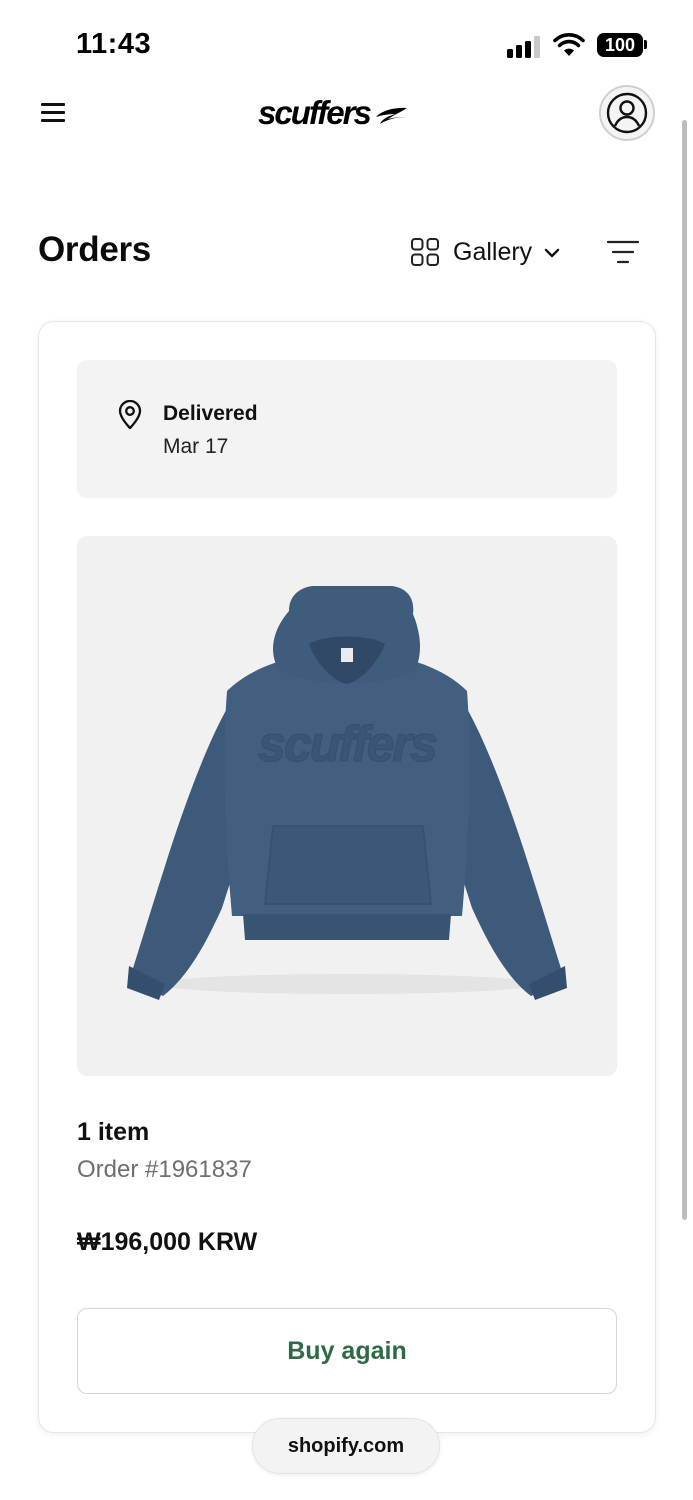 The height and width of the screenshot is (1500, 693). What do you see at coordinates (620, 45) in the screenshot?
I see `battery-icon: 100` at bounding box center [620, 45].